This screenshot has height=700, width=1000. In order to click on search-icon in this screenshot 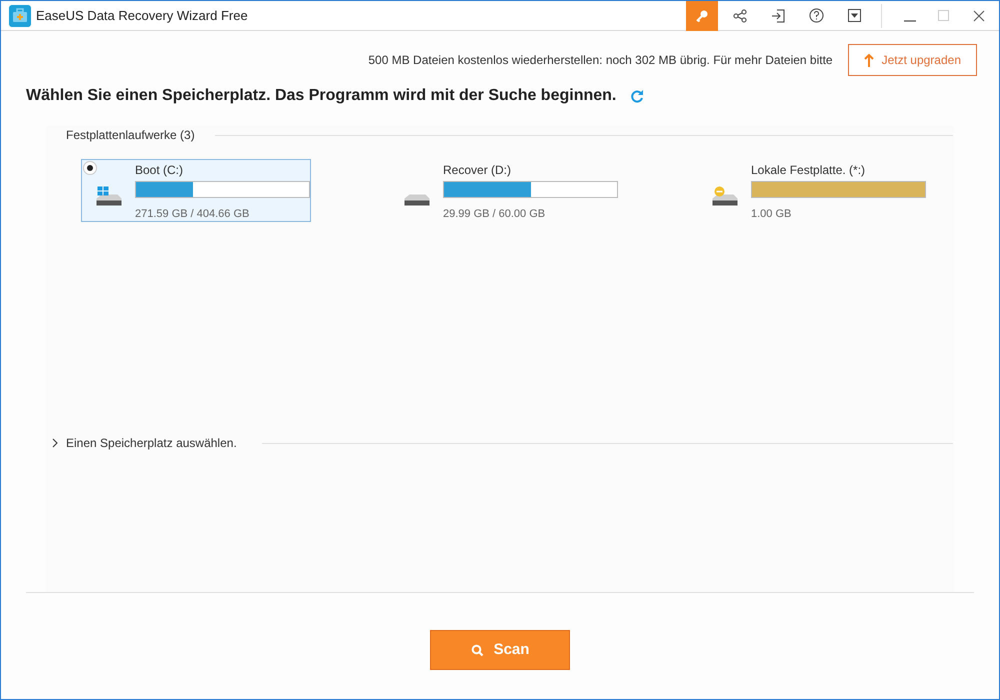, I will do `click(477, 650)`.